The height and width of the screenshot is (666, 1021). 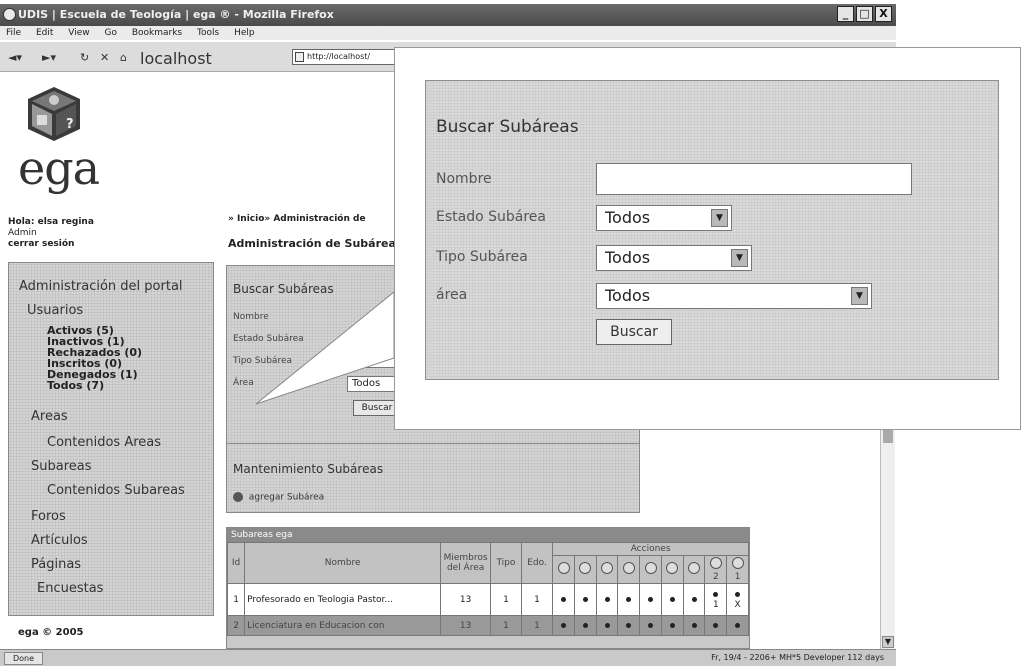 I want to click on home-icon: ⌂, so click(x=123, y=57).